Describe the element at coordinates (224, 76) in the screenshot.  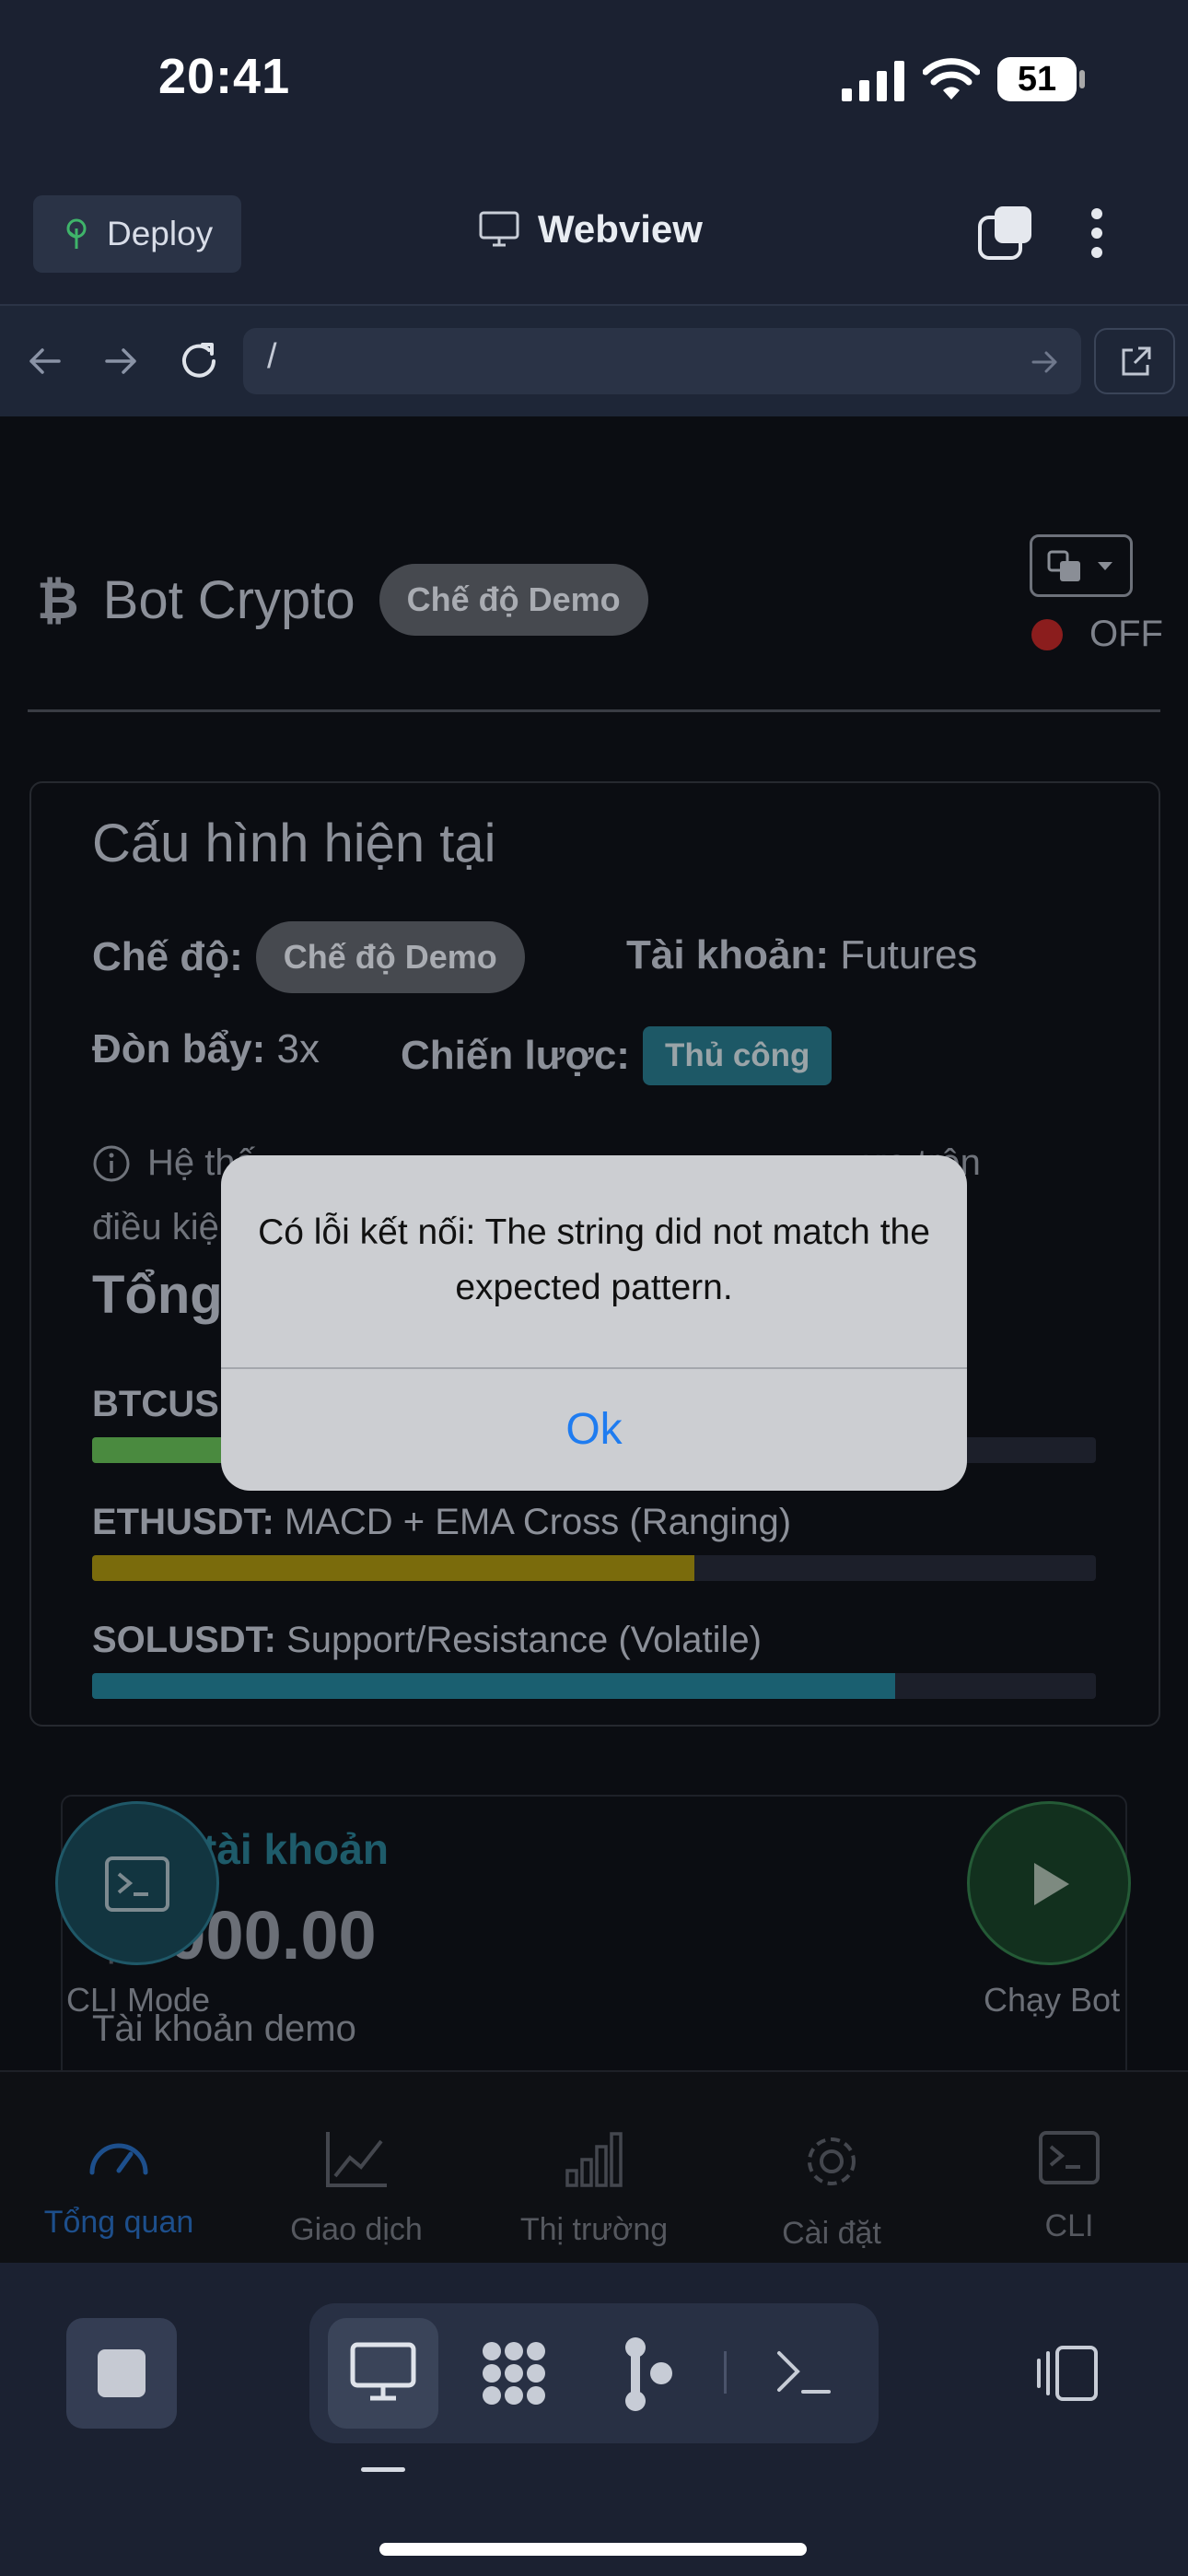
I see `status-time: 20:41` at that location.